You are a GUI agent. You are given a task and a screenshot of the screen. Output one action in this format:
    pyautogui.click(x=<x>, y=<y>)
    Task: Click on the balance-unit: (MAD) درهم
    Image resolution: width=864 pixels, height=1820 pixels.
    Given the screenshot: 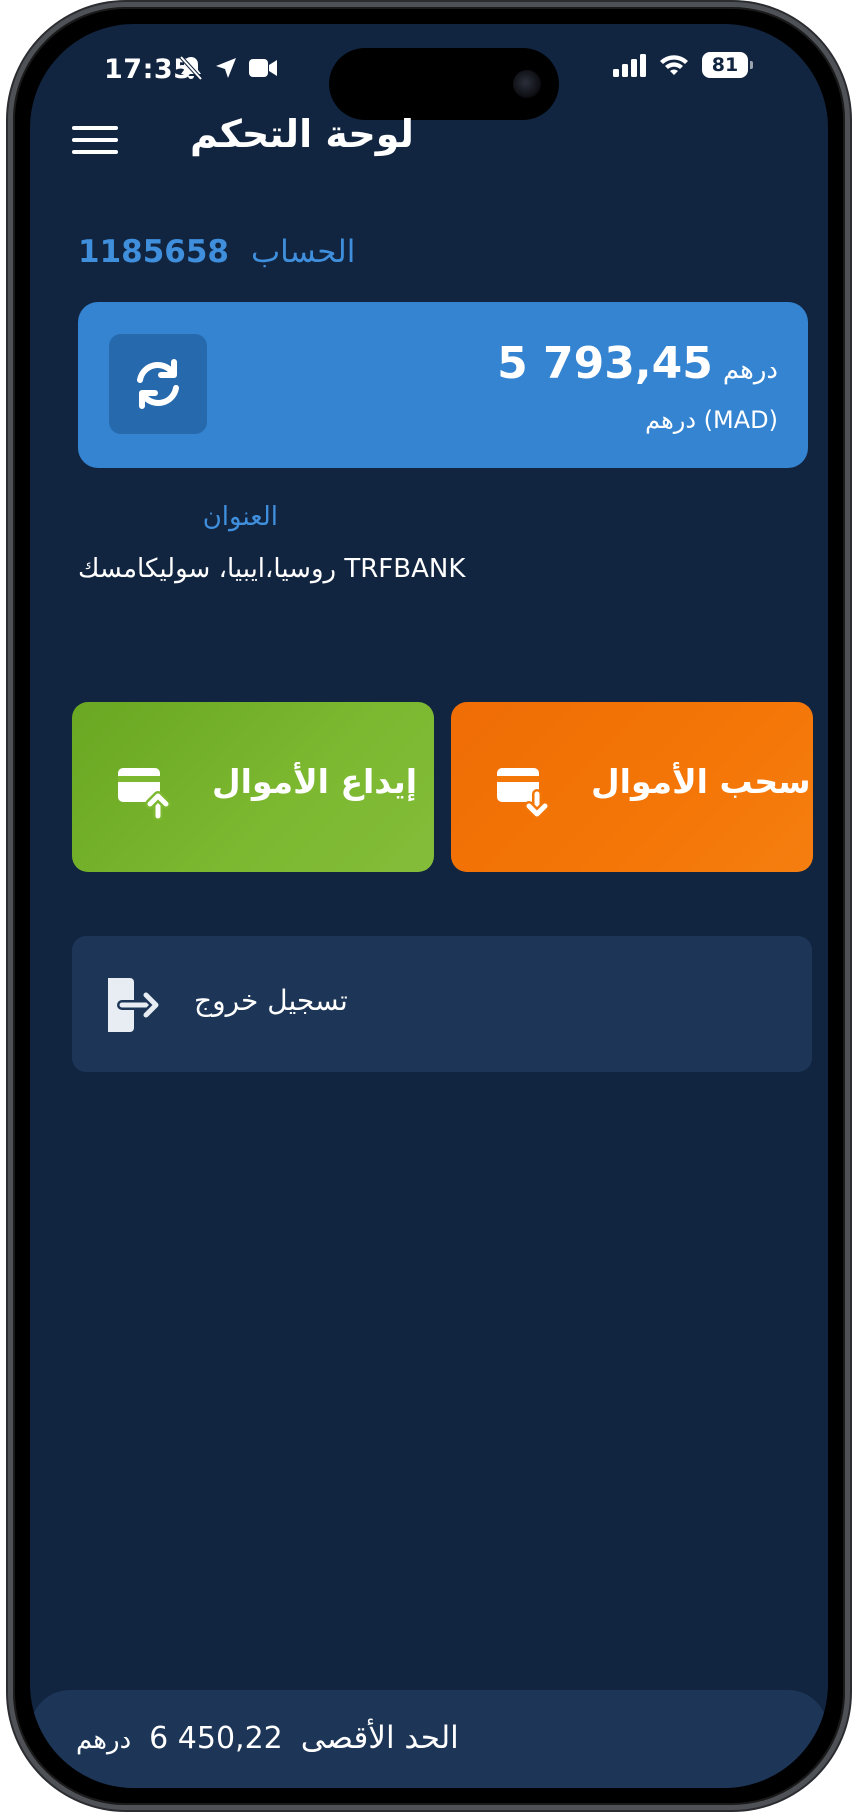 What is the action you would take?
    pyautogui.click(x=711, y=420)
    